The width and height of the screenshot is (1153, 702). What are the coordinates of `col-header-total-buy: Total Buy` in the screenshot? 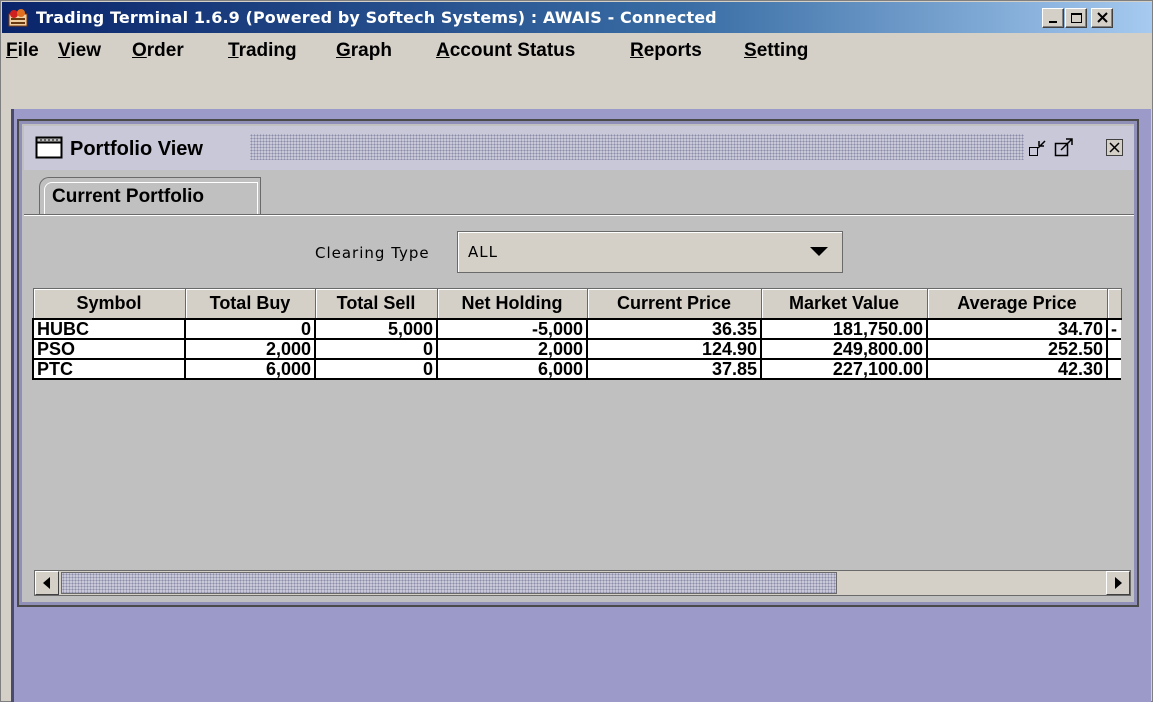 It's located at (250, 303).